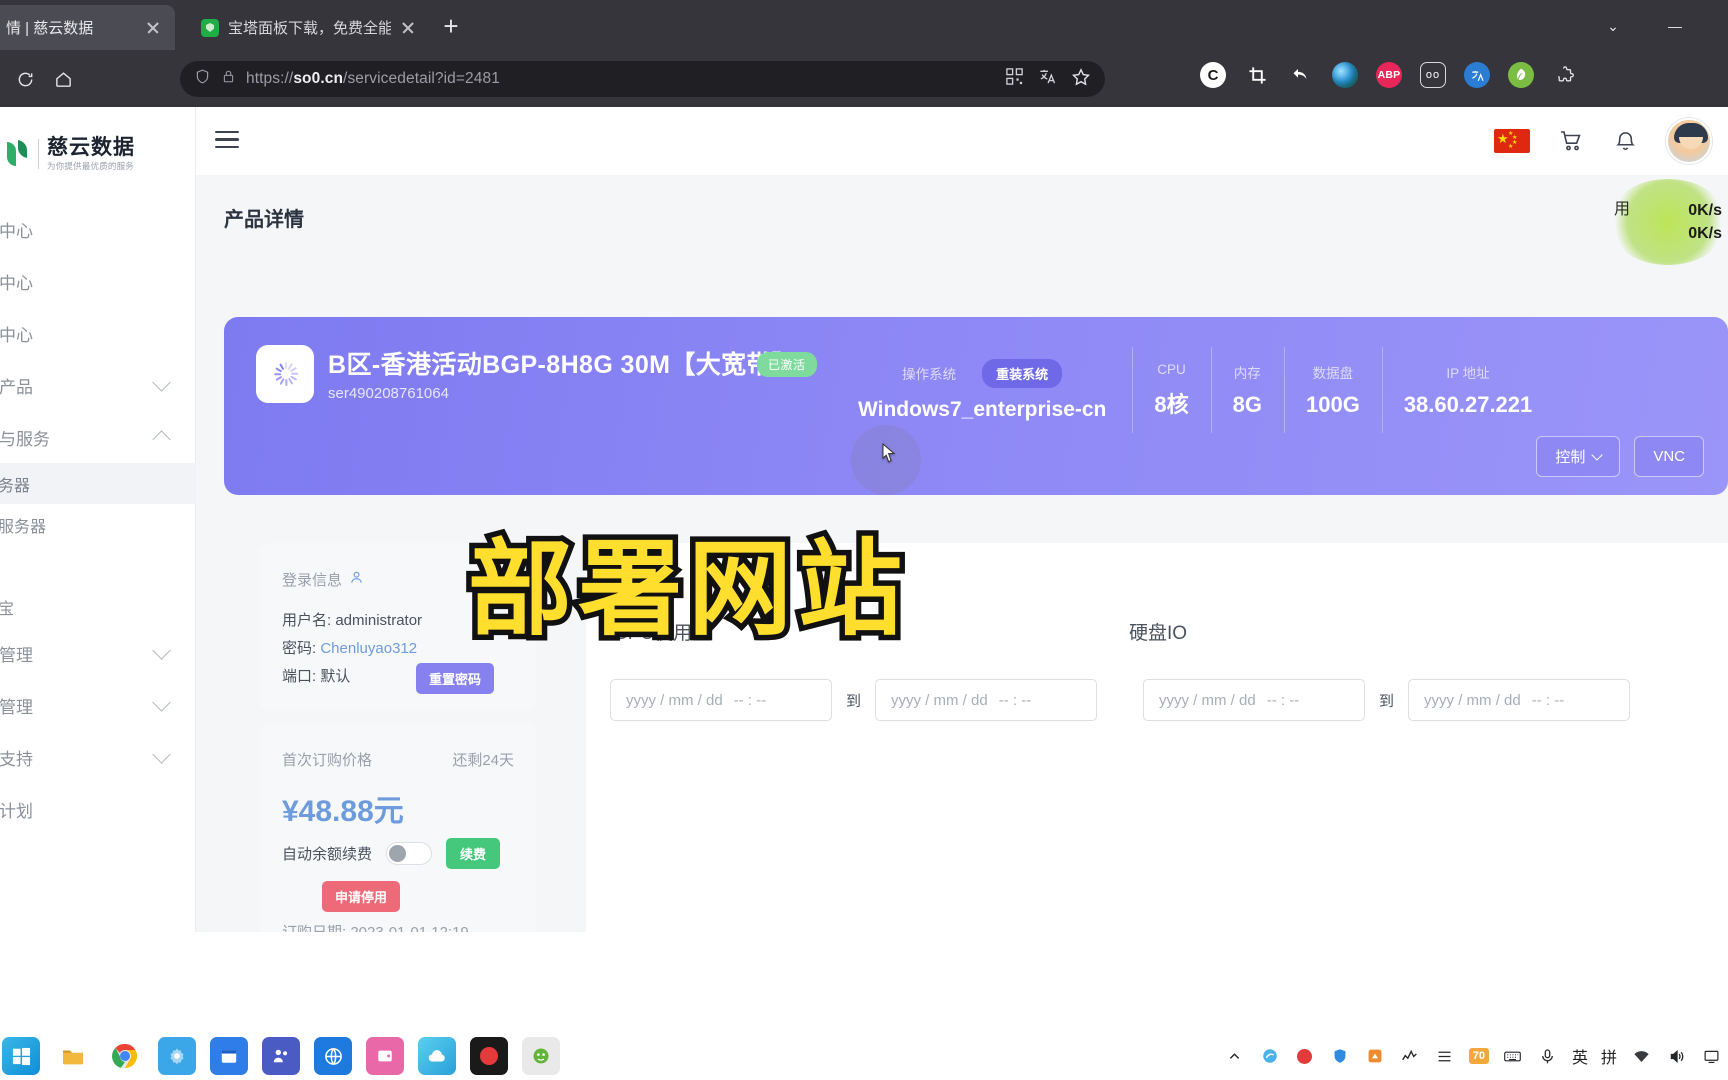 This screenshot has height=1080, width=1728. I want to click on sidebar-item-label: 机宝, so click(7, 609).